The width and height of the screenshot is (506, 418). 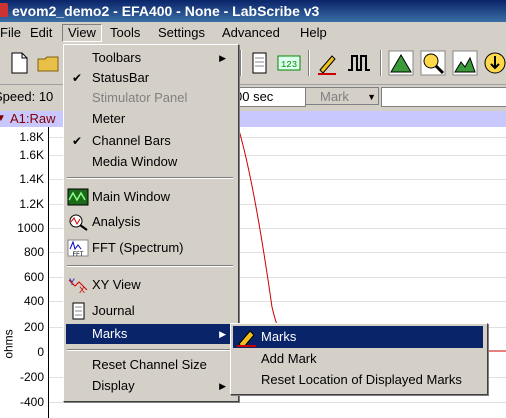 What do you see at coordinates (13, 33) in the screenshot?
I see `menu-file: File` at bounding box center [13, 33].